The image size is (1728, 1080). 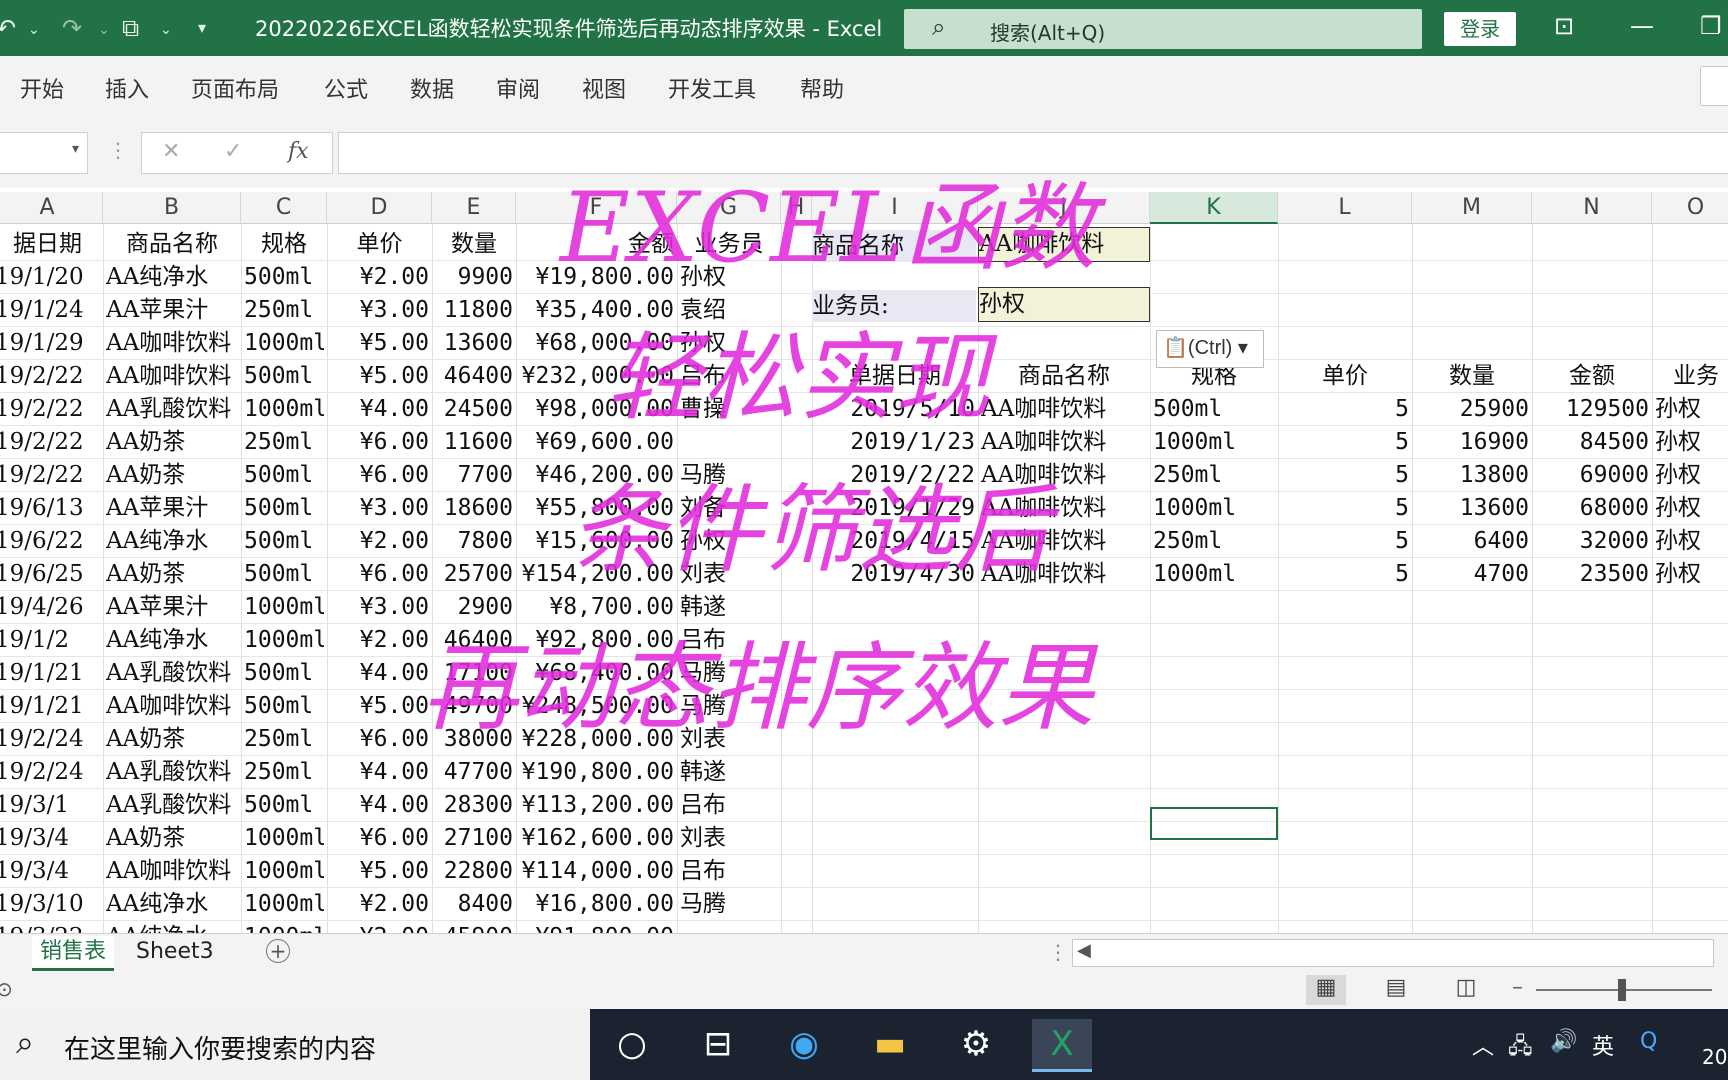 What do you see at coordinates (1472, 541) in the screenshot?
I see `table-cell: 6400` at bounding box center [1472, 541].